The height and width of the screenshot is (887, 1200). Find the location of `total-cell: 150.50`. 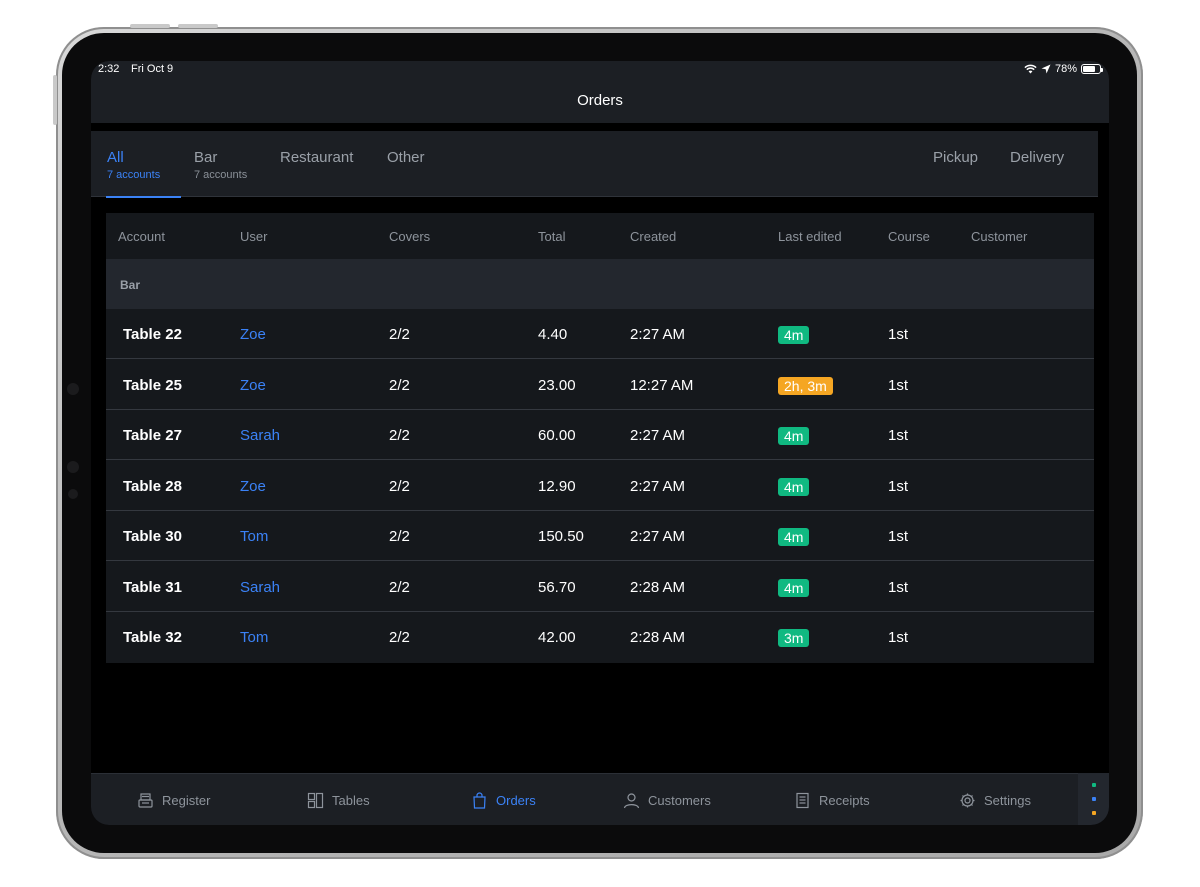

total-cell: 150.50 is located at coordinates (561, 536).